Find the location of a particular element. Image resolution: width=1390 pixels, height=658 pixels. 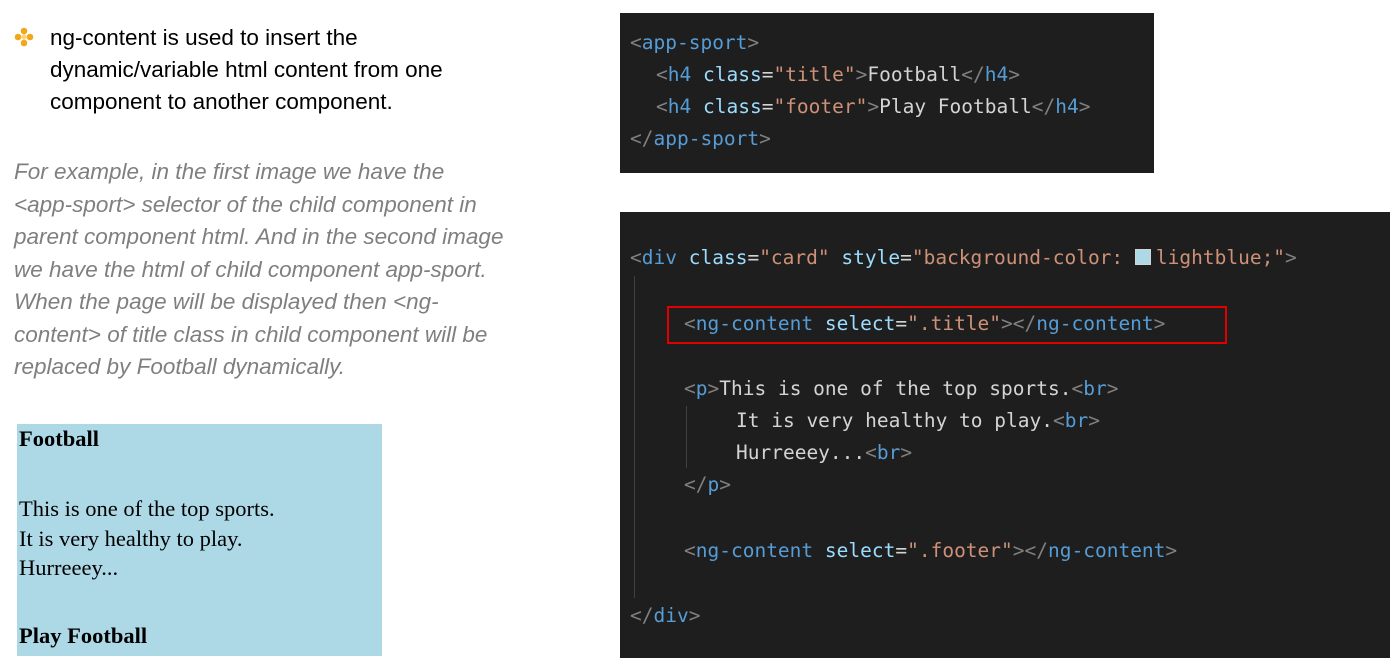

preview-title: Football is located at coordinates (59, 438).